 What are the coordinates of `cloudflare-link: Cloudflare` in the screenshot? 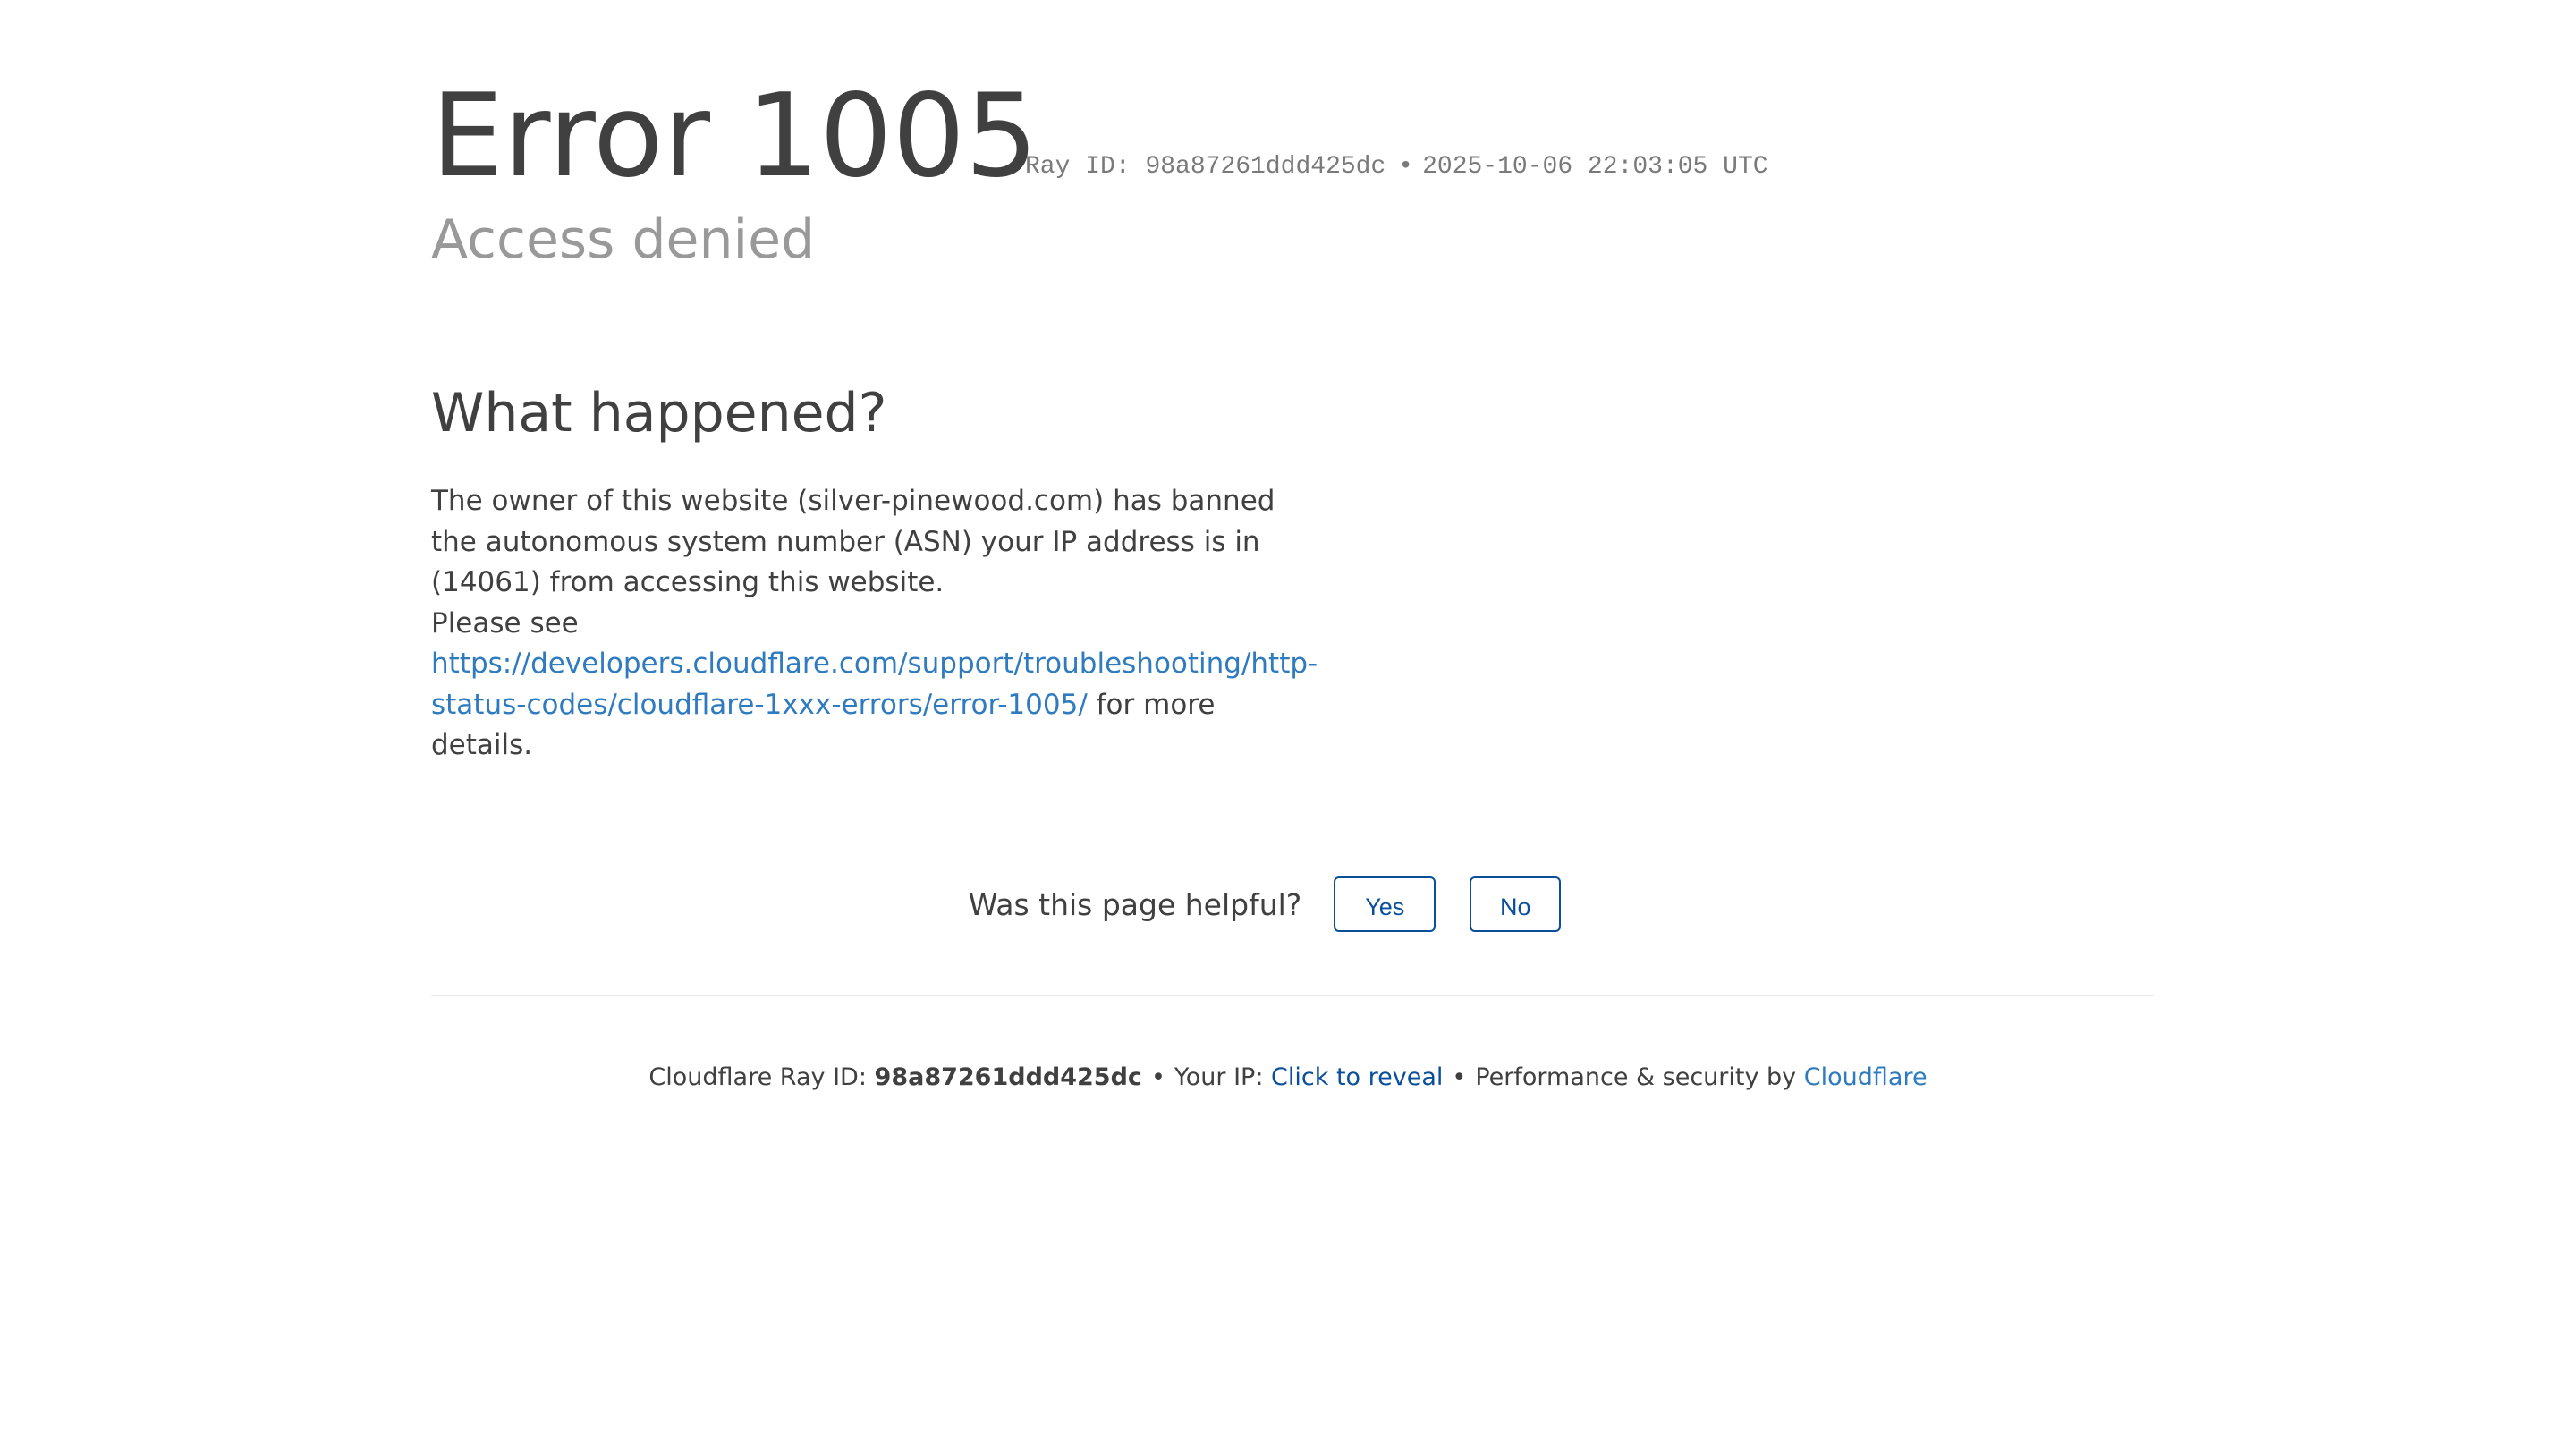 It's located at (1866, 1077).